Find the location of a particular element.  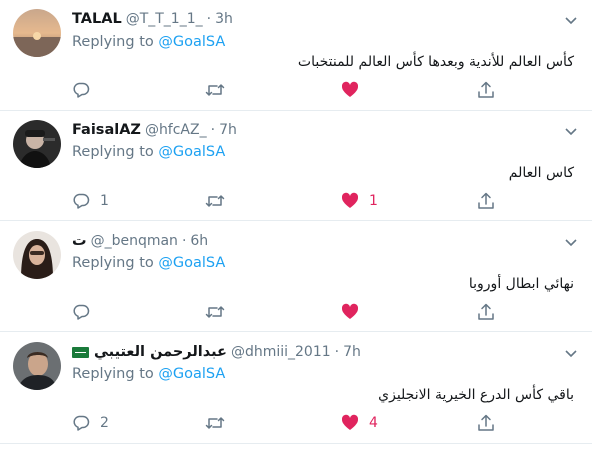

tweet-header: عبدالرحمن العتيبي @dhmiii_2011 · 7h is located at coordinates (216, 352).